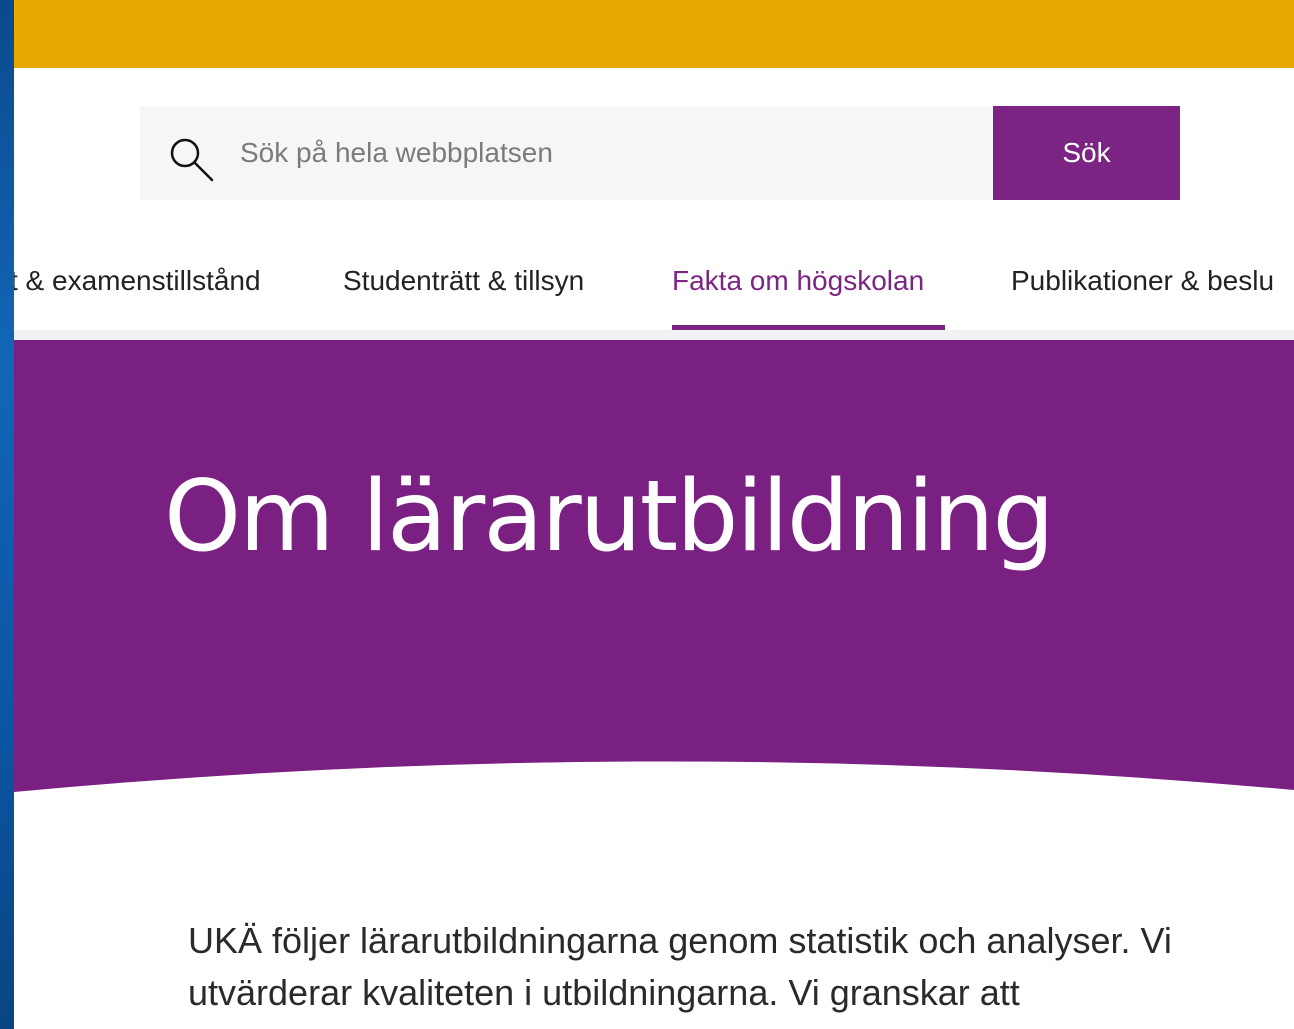  I want to click on search-field-container, so click(566, 153).